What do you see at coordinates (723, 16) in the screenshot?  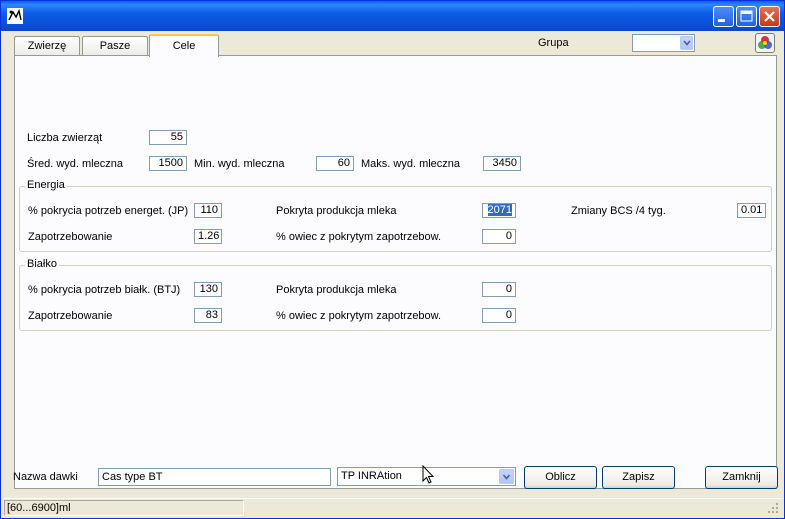 I see `minimize-button` at bounding box center [723, 16].